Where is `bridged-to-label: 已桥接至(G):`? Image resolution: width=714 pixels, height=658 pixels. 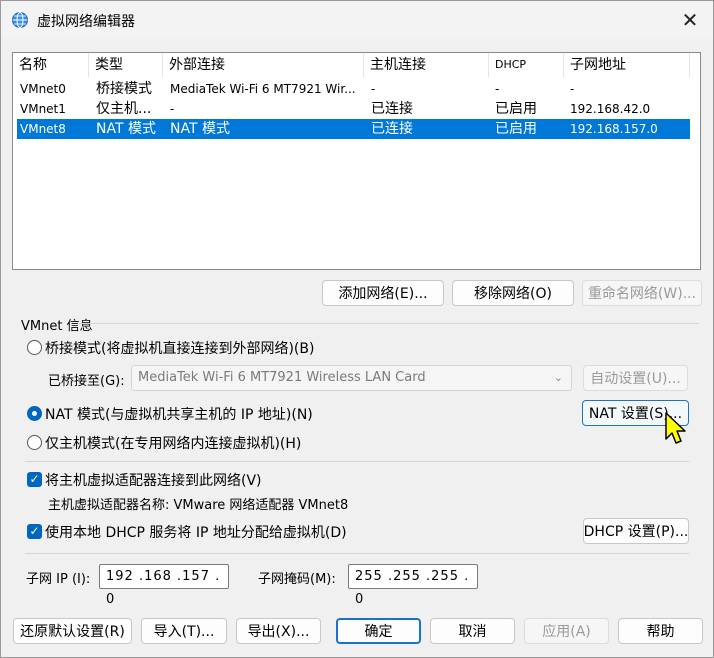
bridged-to-label: 已桥接至(G): is located at coordinates (86, 381).